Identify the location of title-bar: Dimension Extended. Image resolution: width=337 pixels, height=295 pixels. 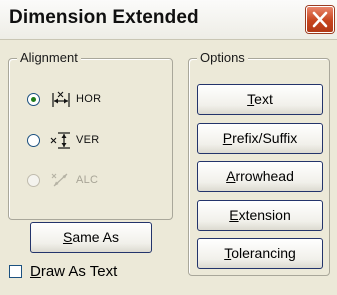
(168, 20).